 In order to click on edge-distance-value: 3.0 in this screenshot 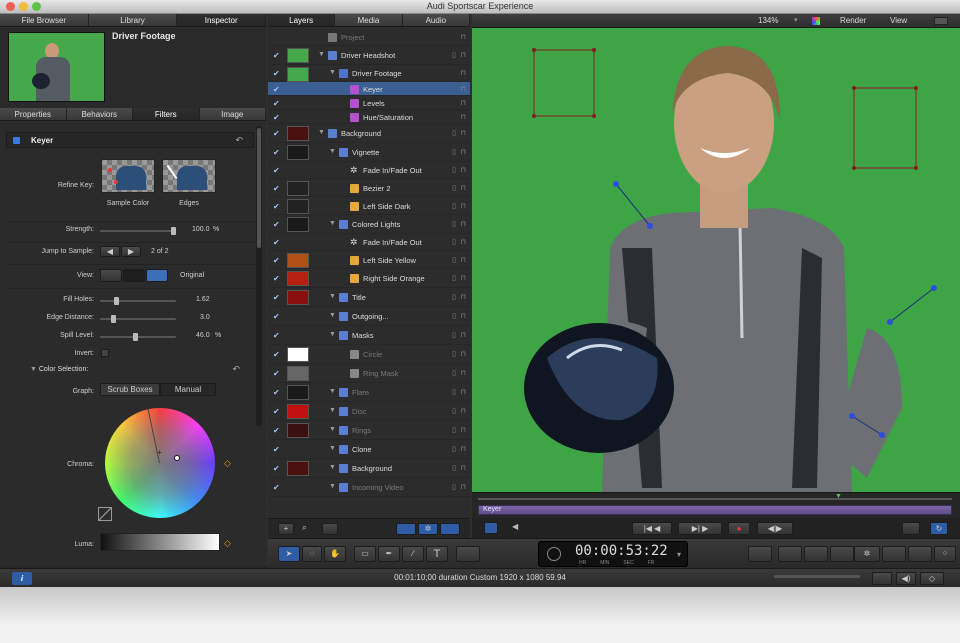, I will do `click(205, 317)`.